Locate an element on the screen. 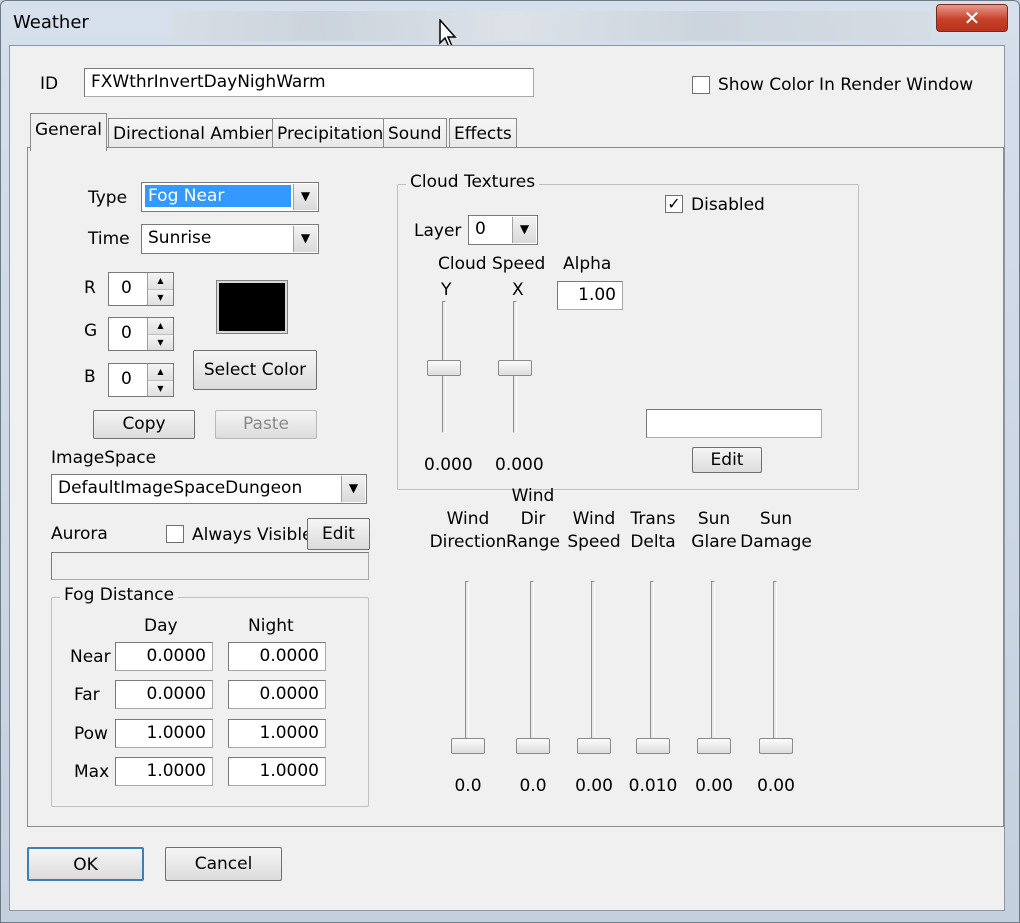 Image resolution: width=1020 pixels, height=923 pixels. tab-precipitation-label: Precipitation is located at coordinates (330, 134).